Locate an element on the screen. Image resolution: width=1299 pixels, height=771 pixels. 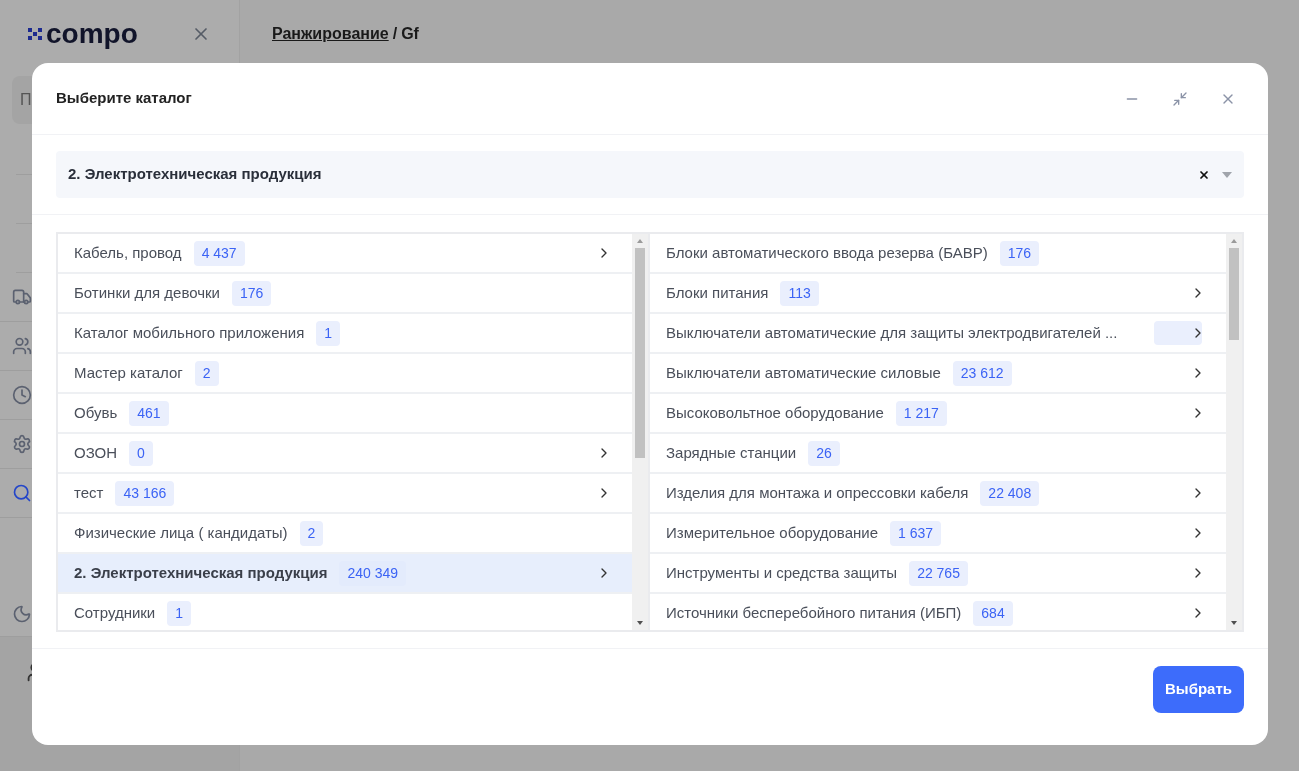
breadcrumb-current: Gf is located at coordinates (410, 34).